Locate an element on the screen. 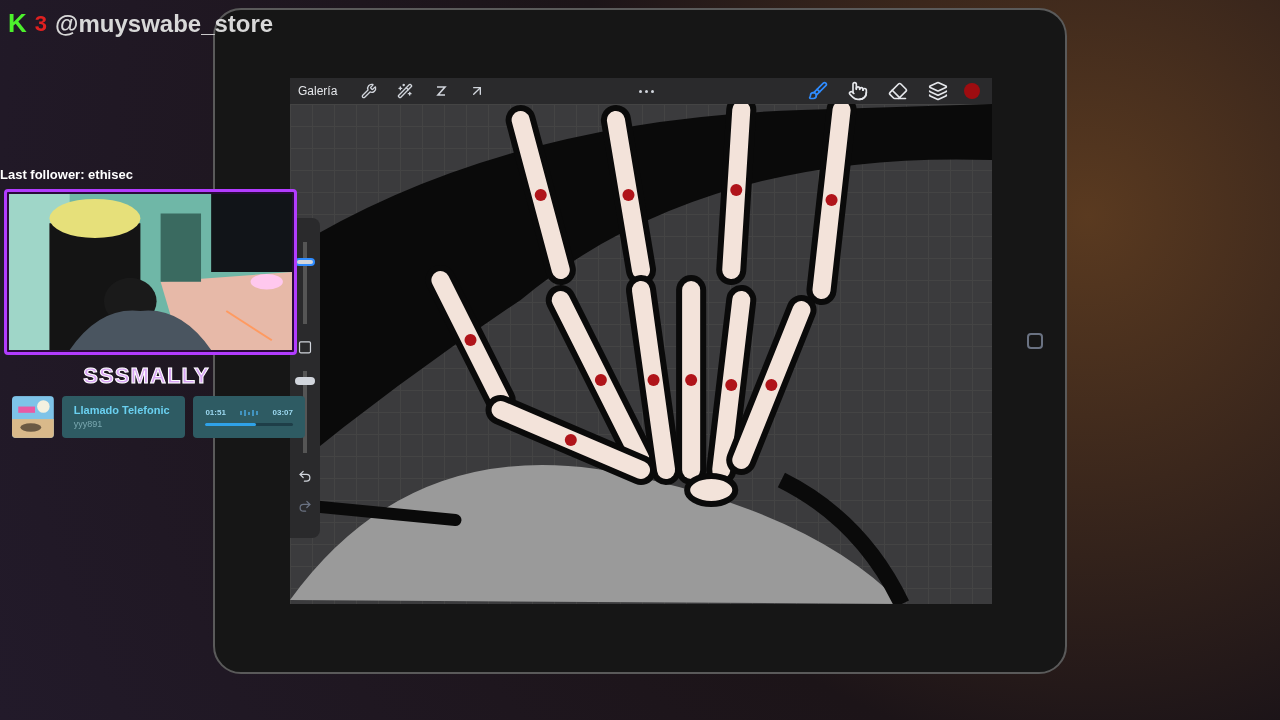  redo-icon is located at coordinates (305, 506).